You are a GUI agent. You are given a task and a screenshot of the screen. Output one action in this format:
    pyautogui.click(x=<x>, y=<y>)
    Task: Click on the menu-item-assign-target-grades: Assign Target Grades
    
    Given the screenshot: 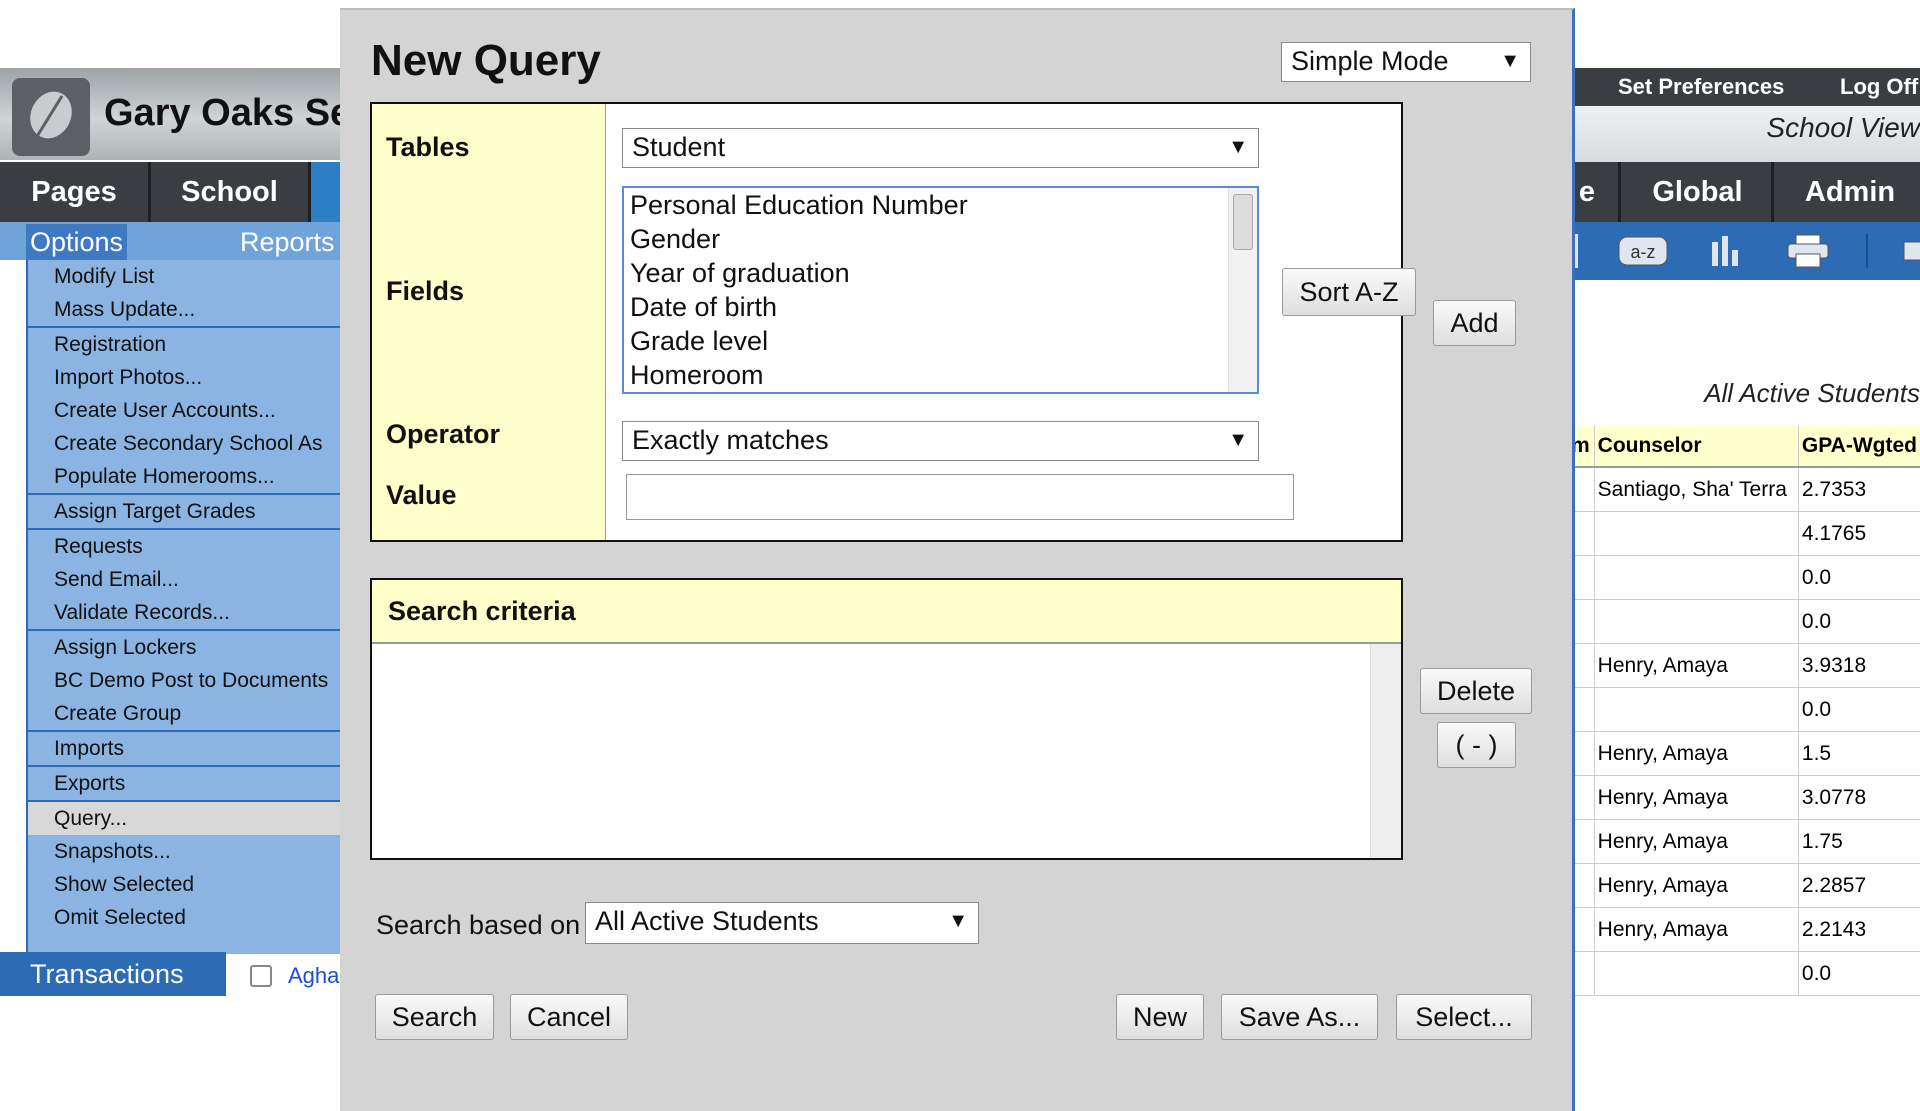 What is the action you would take?
    pyautogui.click(x=185, y=512)
    